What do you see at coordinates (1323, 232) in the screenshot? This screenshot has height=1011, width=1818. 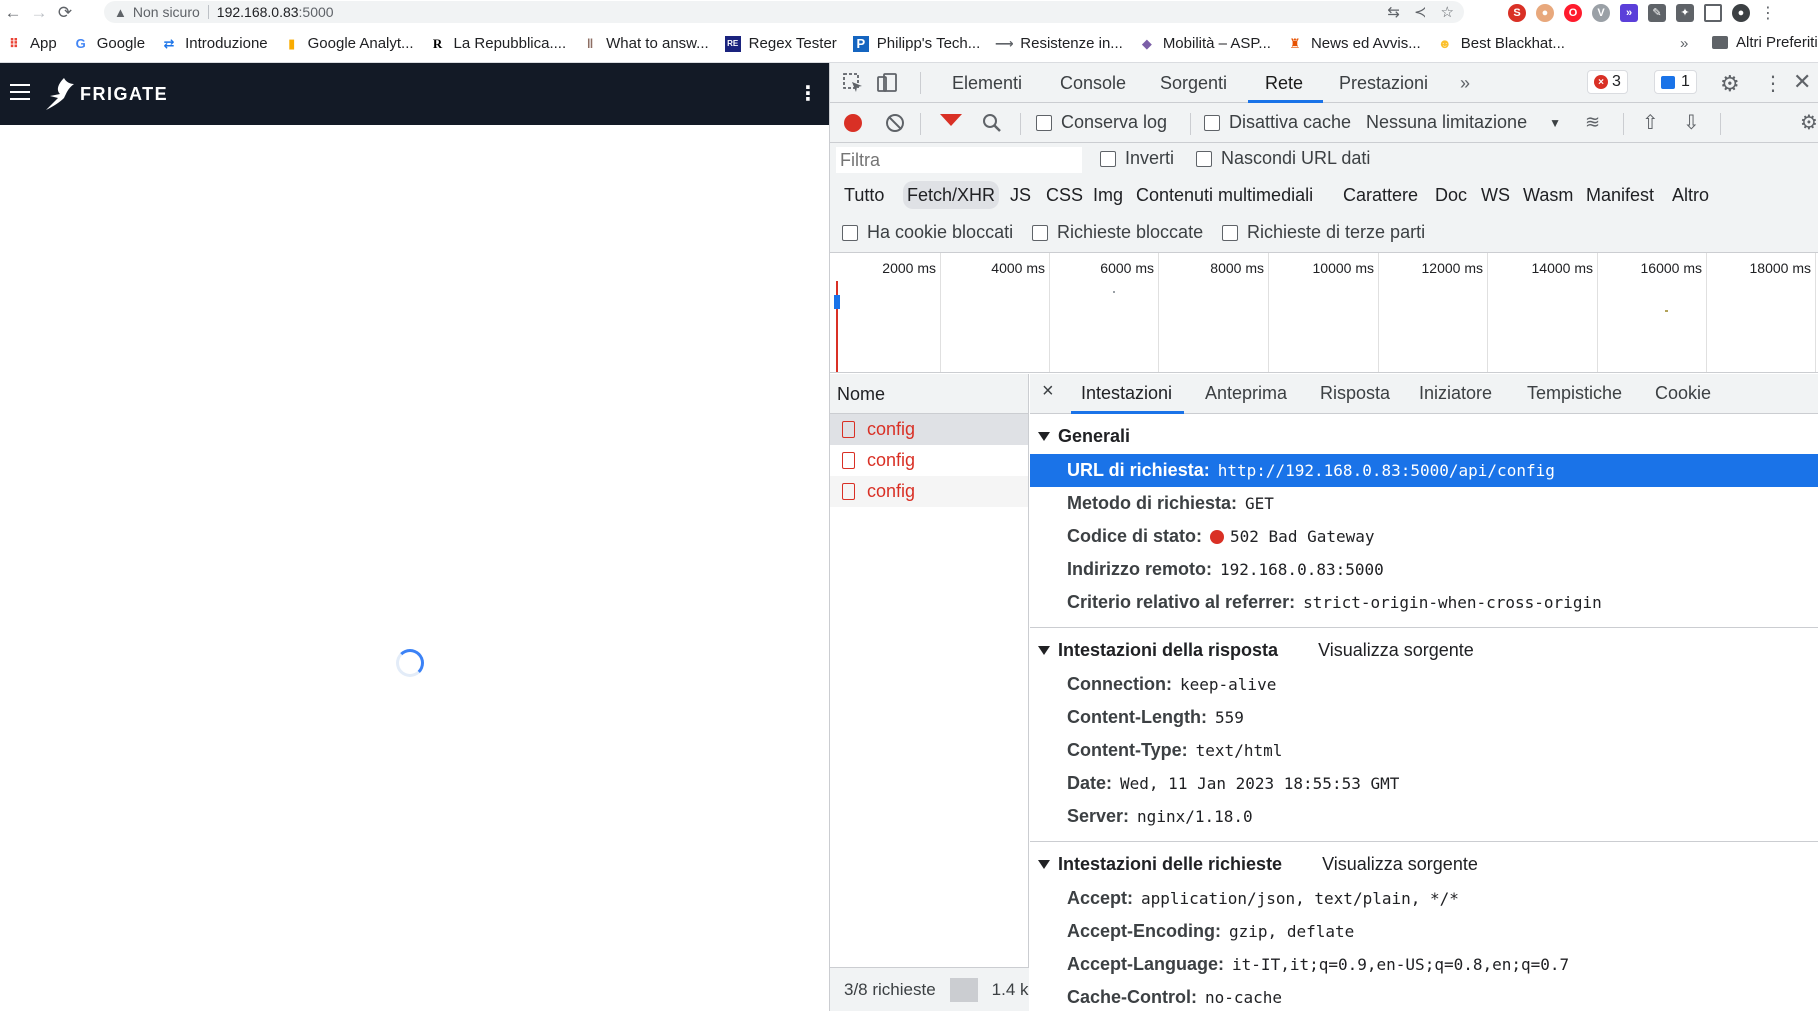 I see `third-party-checkbox: Richieste di terze parti` at bounding box center [1323, 232].